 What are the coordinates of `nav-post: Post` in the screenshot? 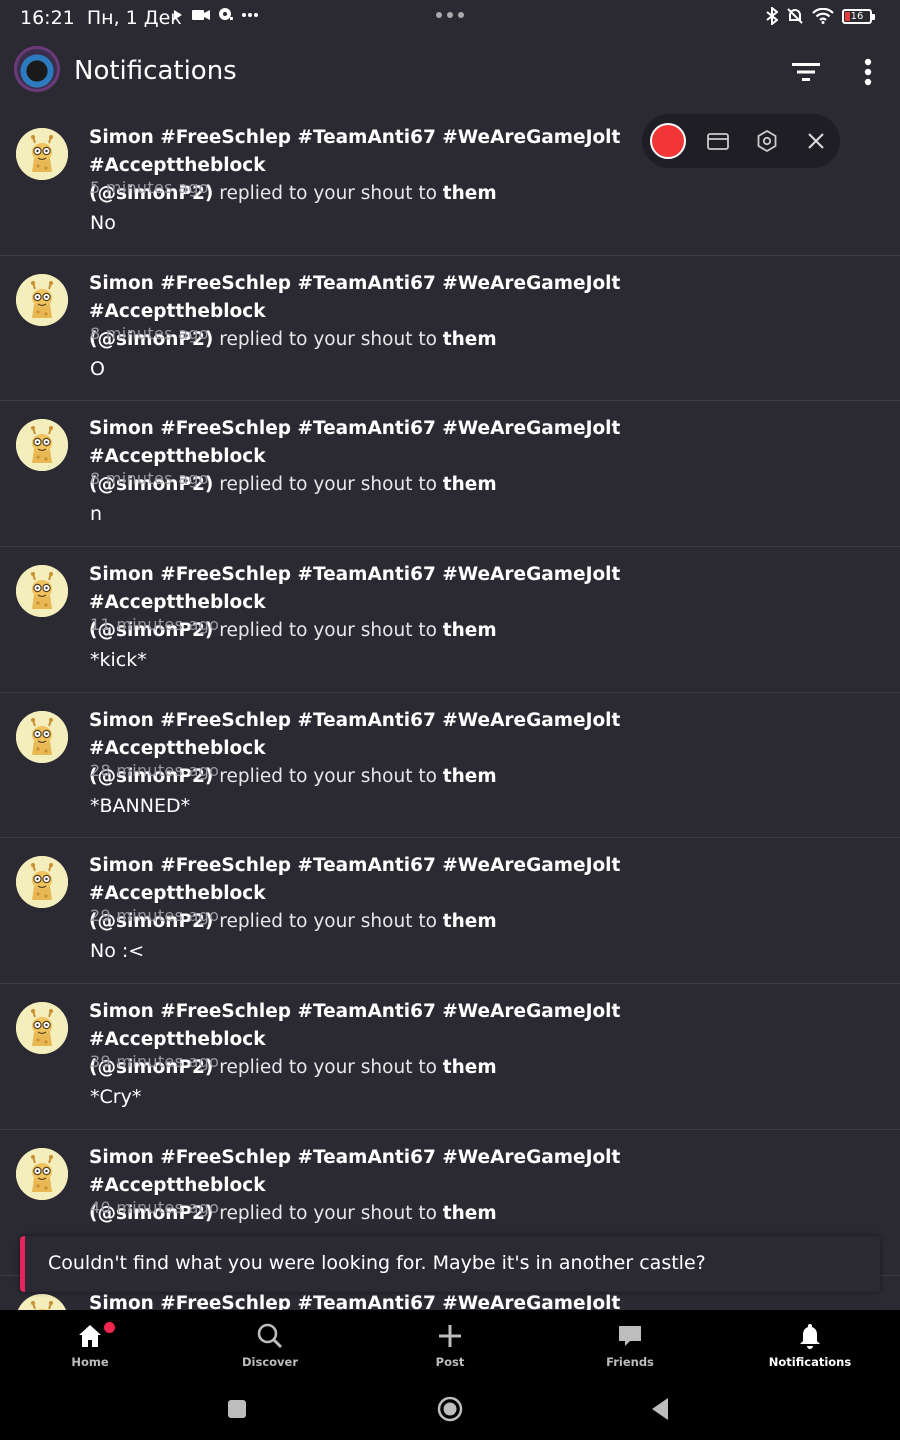 It's located at (450, 1344).